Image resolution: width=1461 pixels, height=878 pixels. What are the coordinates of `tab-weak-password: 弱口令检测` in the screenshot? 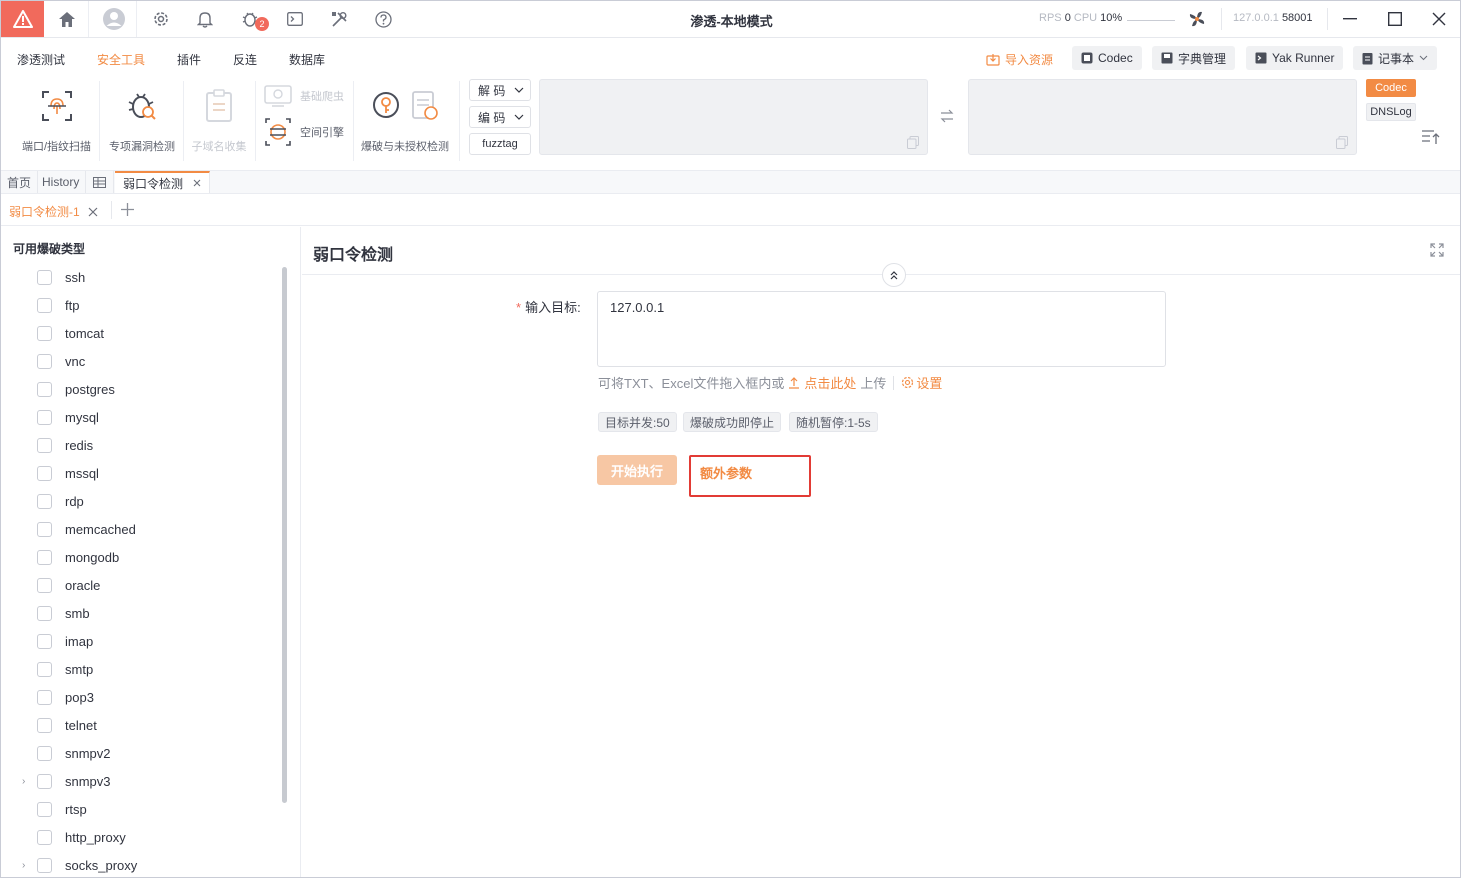 It's located at (163, 182).